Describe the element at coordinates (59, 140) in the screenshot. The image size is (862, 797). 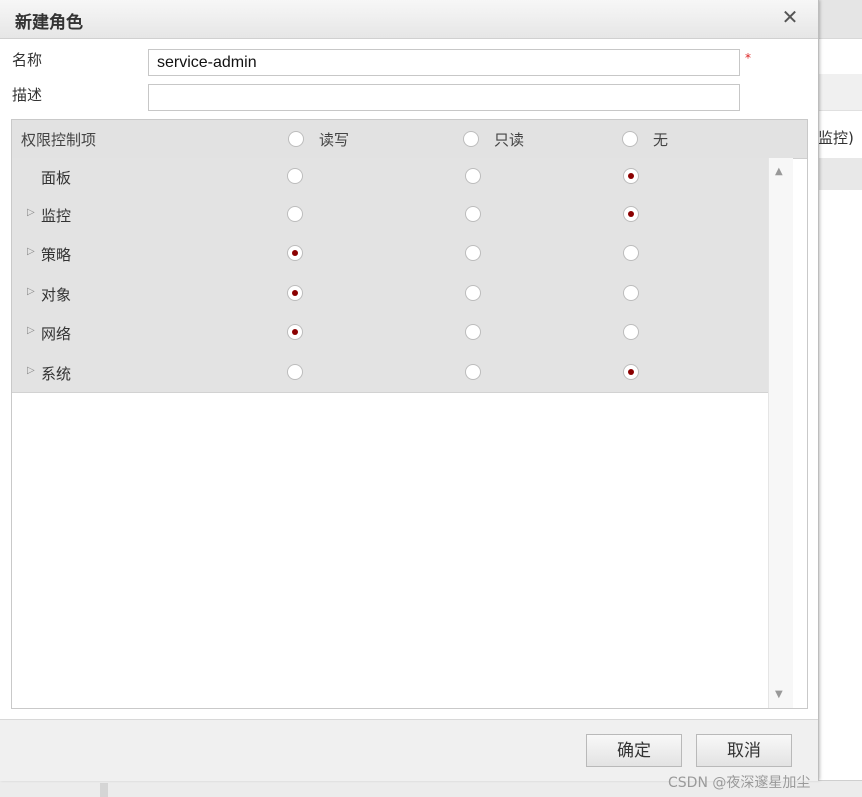
I see `permission-header-label: 权限控制项` at that location.